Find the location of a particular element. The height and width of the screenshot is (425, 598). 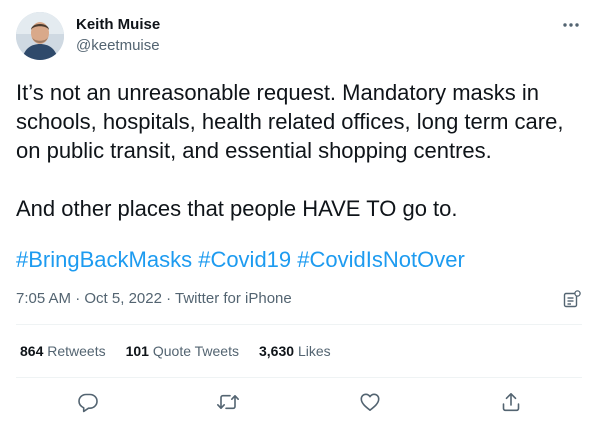

reply-icon is located at coordinates (88, 402).